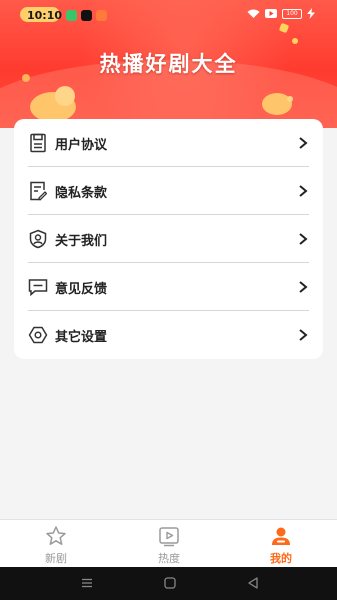 Image resolution: width=337 pixels, height=600 pixels. Describe the element at coordinates (253, 583) in the screenshot. I see `back-icon` at that location.